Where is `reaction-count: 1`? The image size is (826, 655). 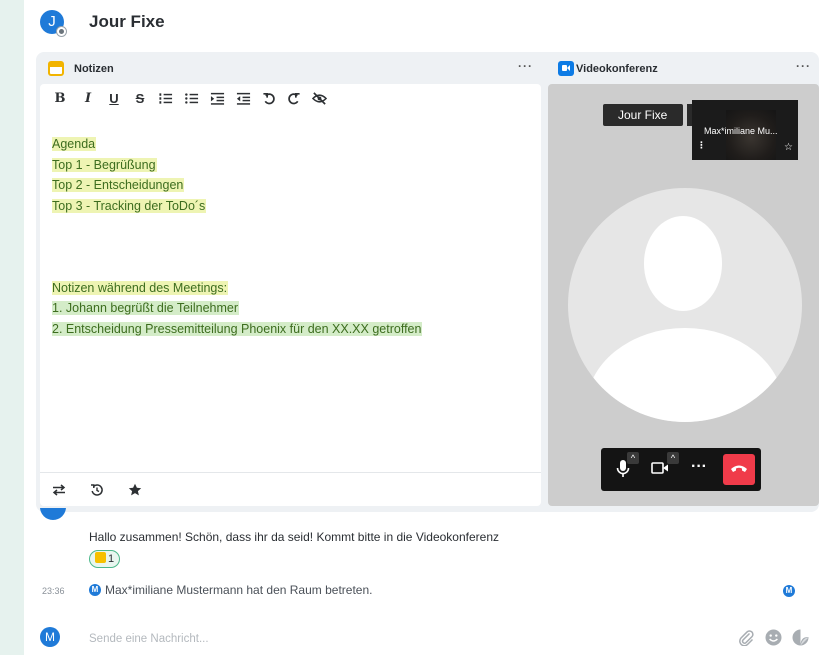 reaction-count: 1 is located at coordinates (111, 559).